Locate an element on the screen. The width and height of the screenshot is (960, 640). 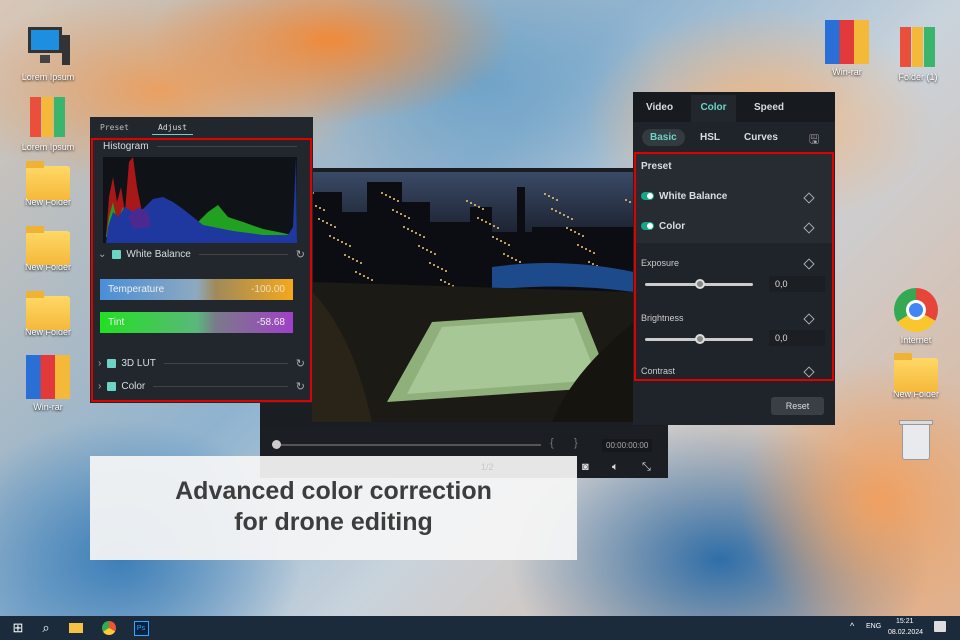
save-icon: 🖫 is located at coordinates (814, 140).